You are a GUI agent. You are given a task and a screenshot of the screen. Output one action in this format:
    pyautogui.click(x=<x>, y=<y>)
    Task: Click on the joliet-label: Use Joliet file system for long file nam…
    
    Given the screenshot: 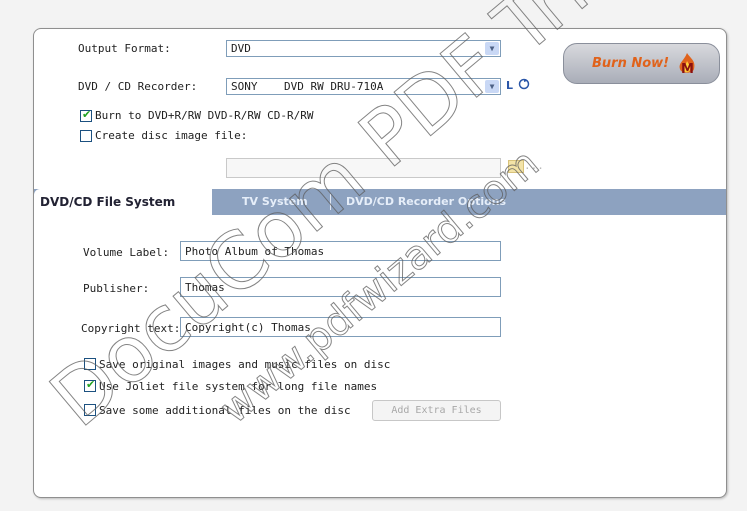 What is the action you would take?
    pyautogui.click(x=238, y=386)
    